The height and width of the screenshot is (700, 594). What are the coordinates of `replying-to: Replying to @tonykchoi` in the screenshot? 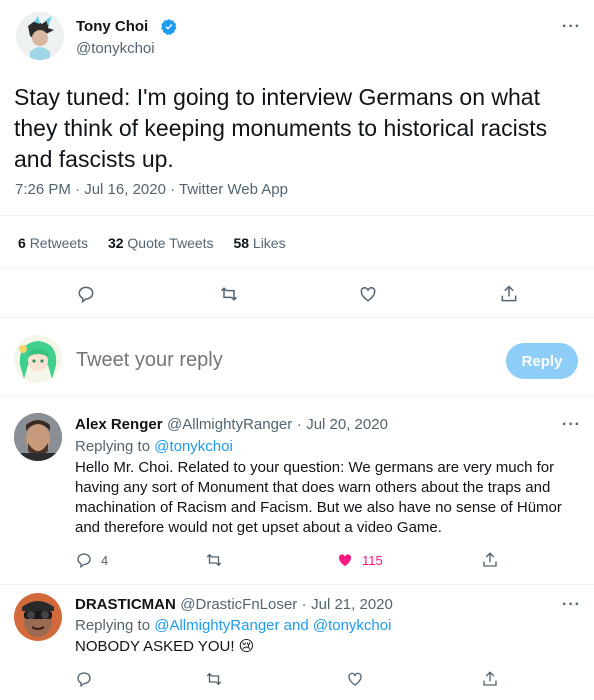 It's located at (154, 446).